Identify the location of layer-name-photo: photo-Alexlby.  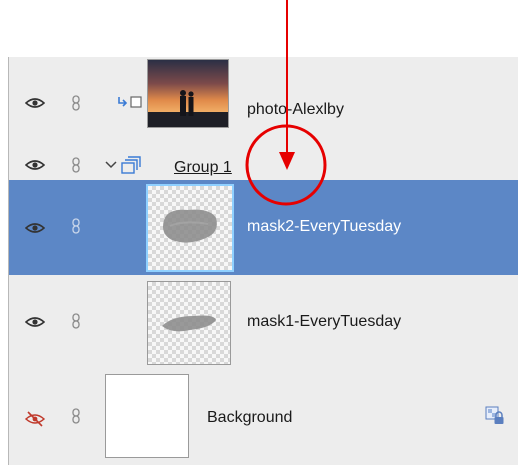
(295, 110).